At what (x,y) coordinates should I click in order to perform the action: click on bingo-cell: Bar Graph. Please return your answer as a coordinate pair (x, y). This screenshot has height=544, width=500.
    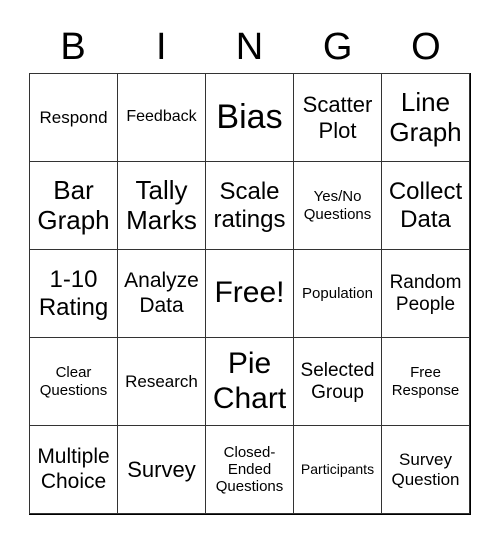
    Looking at the image, I should click on (73, 205).